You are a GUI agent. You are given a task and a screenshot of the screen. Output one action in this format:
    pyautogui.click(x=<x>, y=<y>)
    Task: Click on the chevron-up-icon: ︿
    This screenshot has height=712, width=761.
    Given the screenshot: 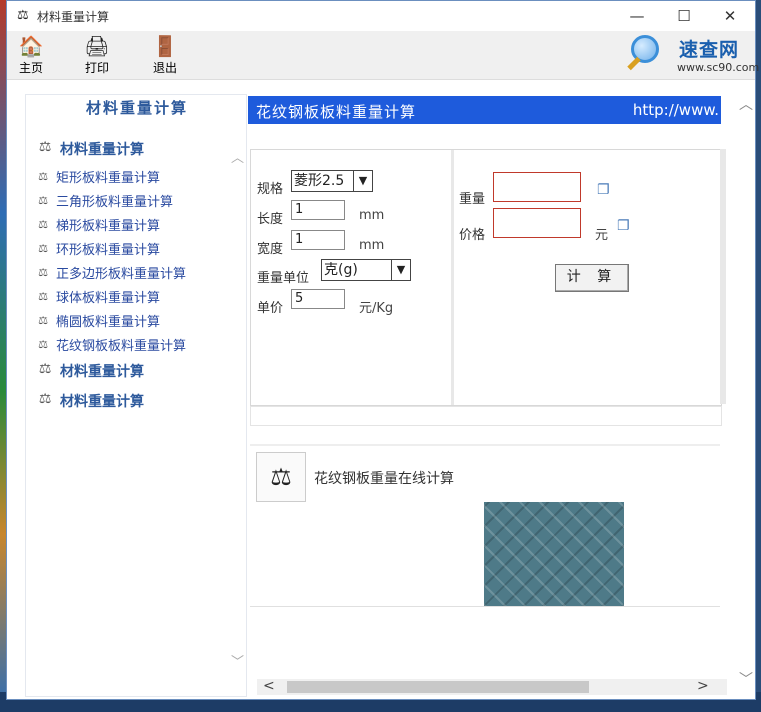 What is the action you would take?
    pyautogui.click(x=746, y=104)
    